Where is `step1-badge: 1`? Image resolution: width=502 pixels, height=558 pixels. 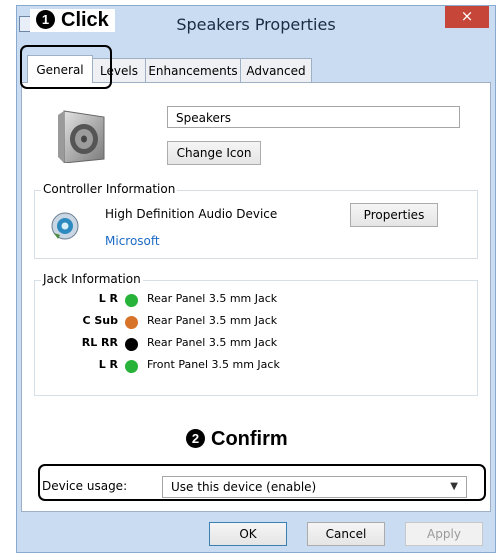
step1-badge: 1 is located at coordinates (45, 19).